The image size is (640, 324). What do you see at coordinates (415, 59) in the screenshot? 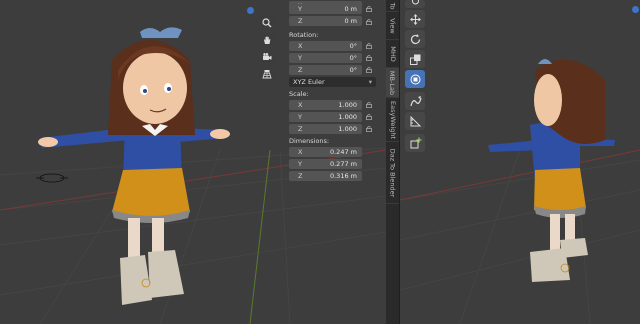
I see `scale-icon` at bounding box center [415, 59].